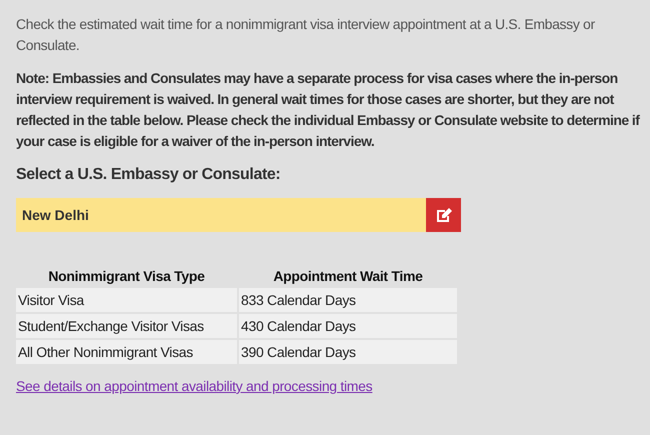 Image resolution: width=650 pixels, height=435 pixels. What do you see at coordinates (221, 215) in the screenshot?
I see `selected-post-field: New Delhi` at bounding box center [221, 215].